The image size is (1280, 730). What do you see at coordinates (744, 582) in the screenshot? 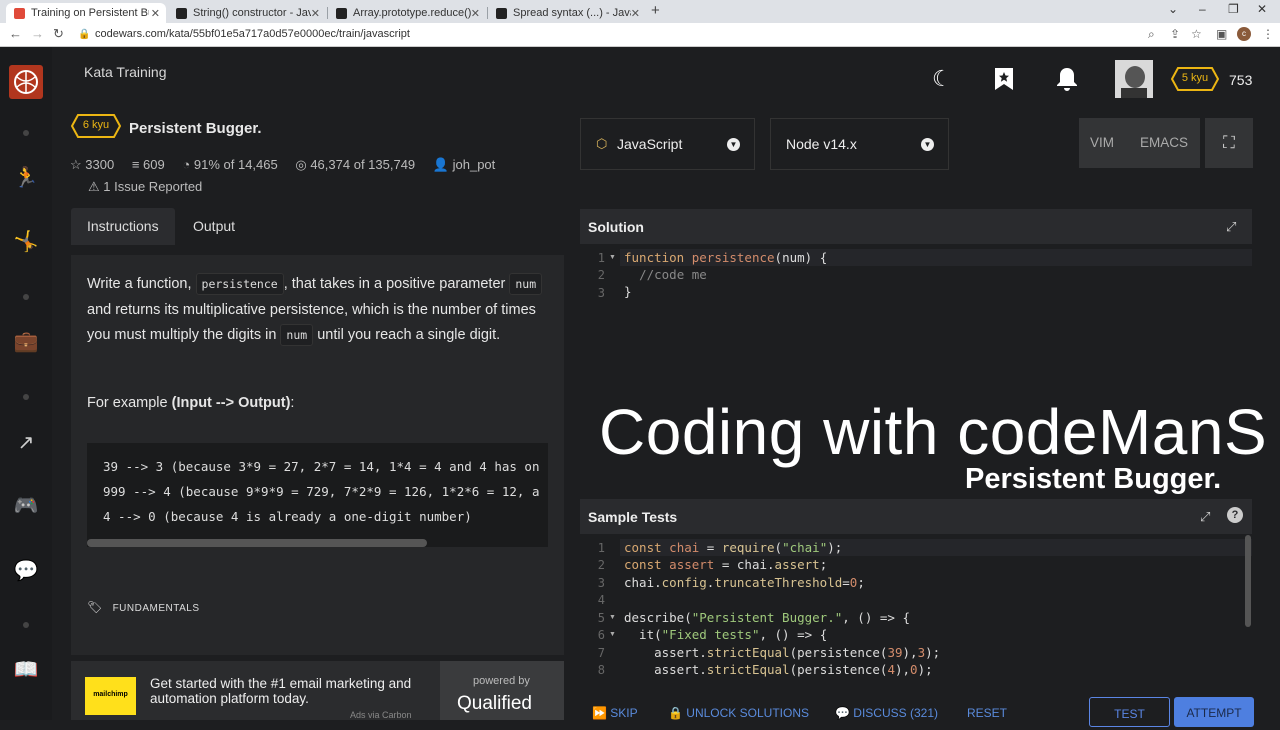
I see `code-line: chai.config.truncateThreshold=0;` at bounding box center [744, 582].